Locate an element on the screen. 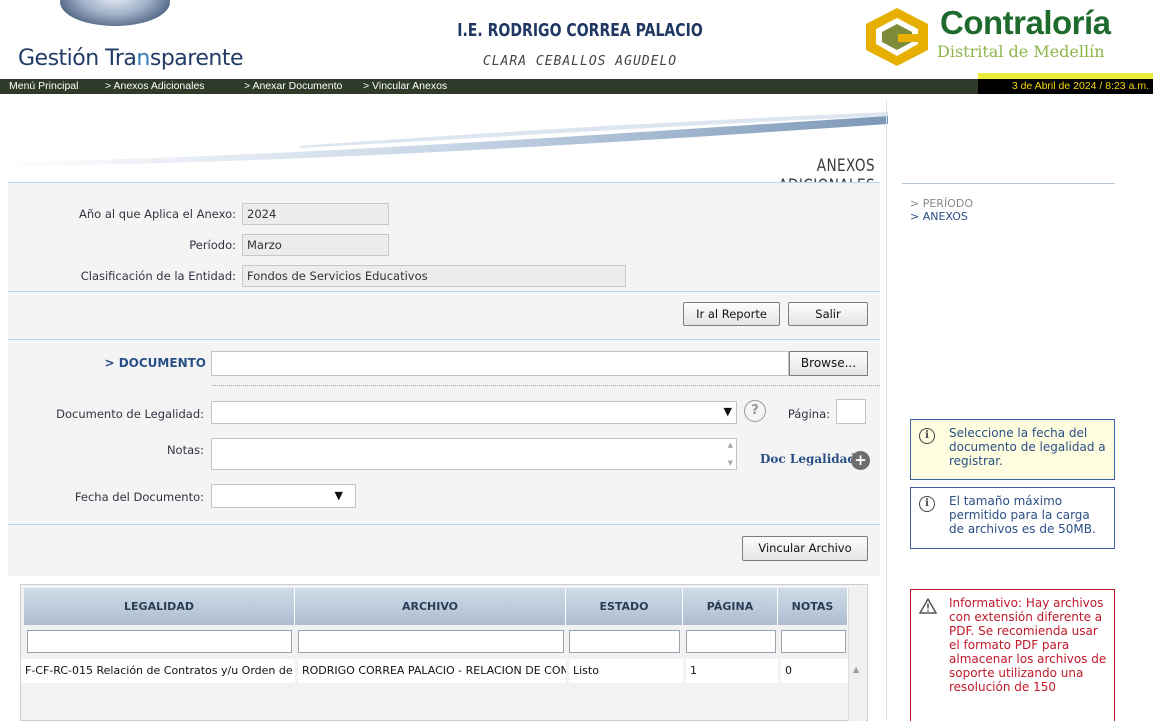 The width and height of the screenshot is (1153, 721). breadcrumb-anexos-adicionales: > Anexos Adicionales is located at coordinates (155, 86).